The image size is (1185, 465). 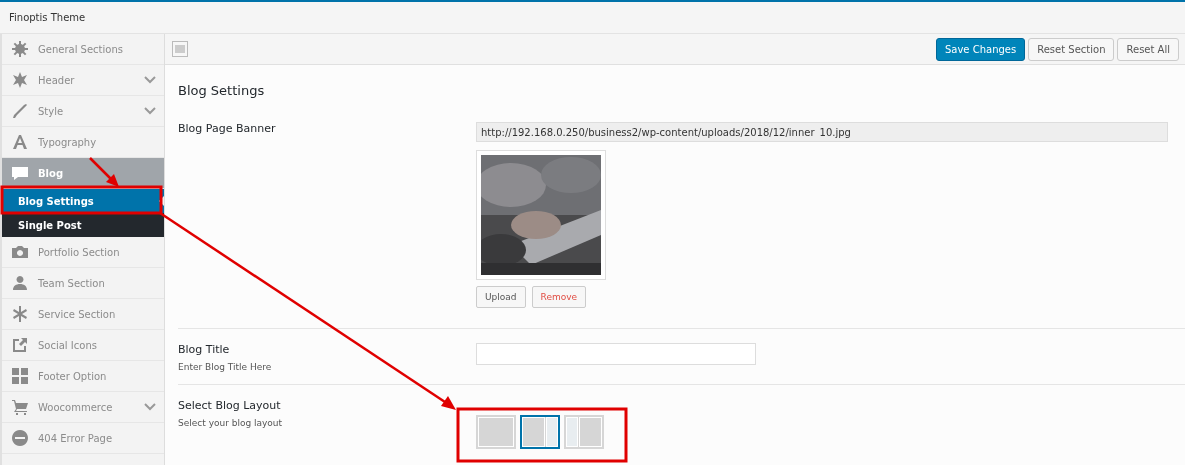 What do you see at coordinates (559, 297) in the screenshot?
I see `remove-button: Remove` at bounding box center [559, 297].